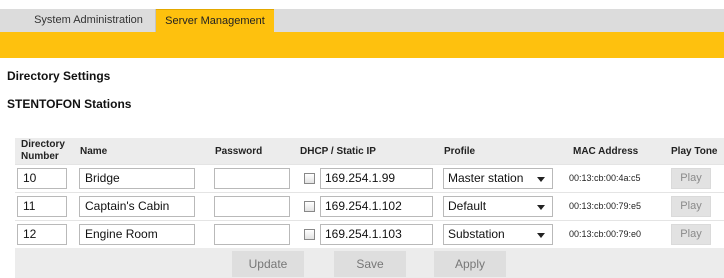 The width and height of the screenshot is (724, 278). Describe the element at coordinates (59, 76) in the screenshot. I see `page-title: Directory Settings` at that location.